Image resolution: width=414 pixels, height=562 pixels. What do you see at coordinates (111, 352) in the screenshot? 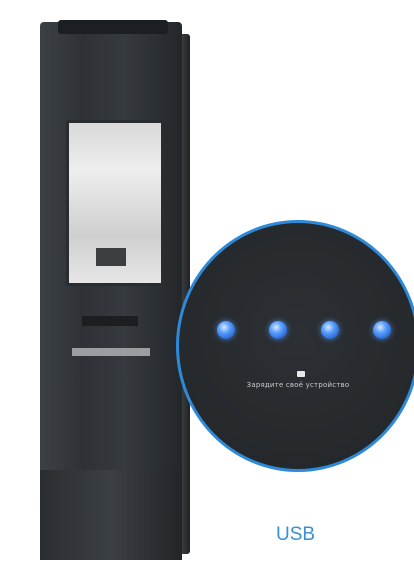
I see `kiosk-usb-strip` at bounding box center [111, 352].